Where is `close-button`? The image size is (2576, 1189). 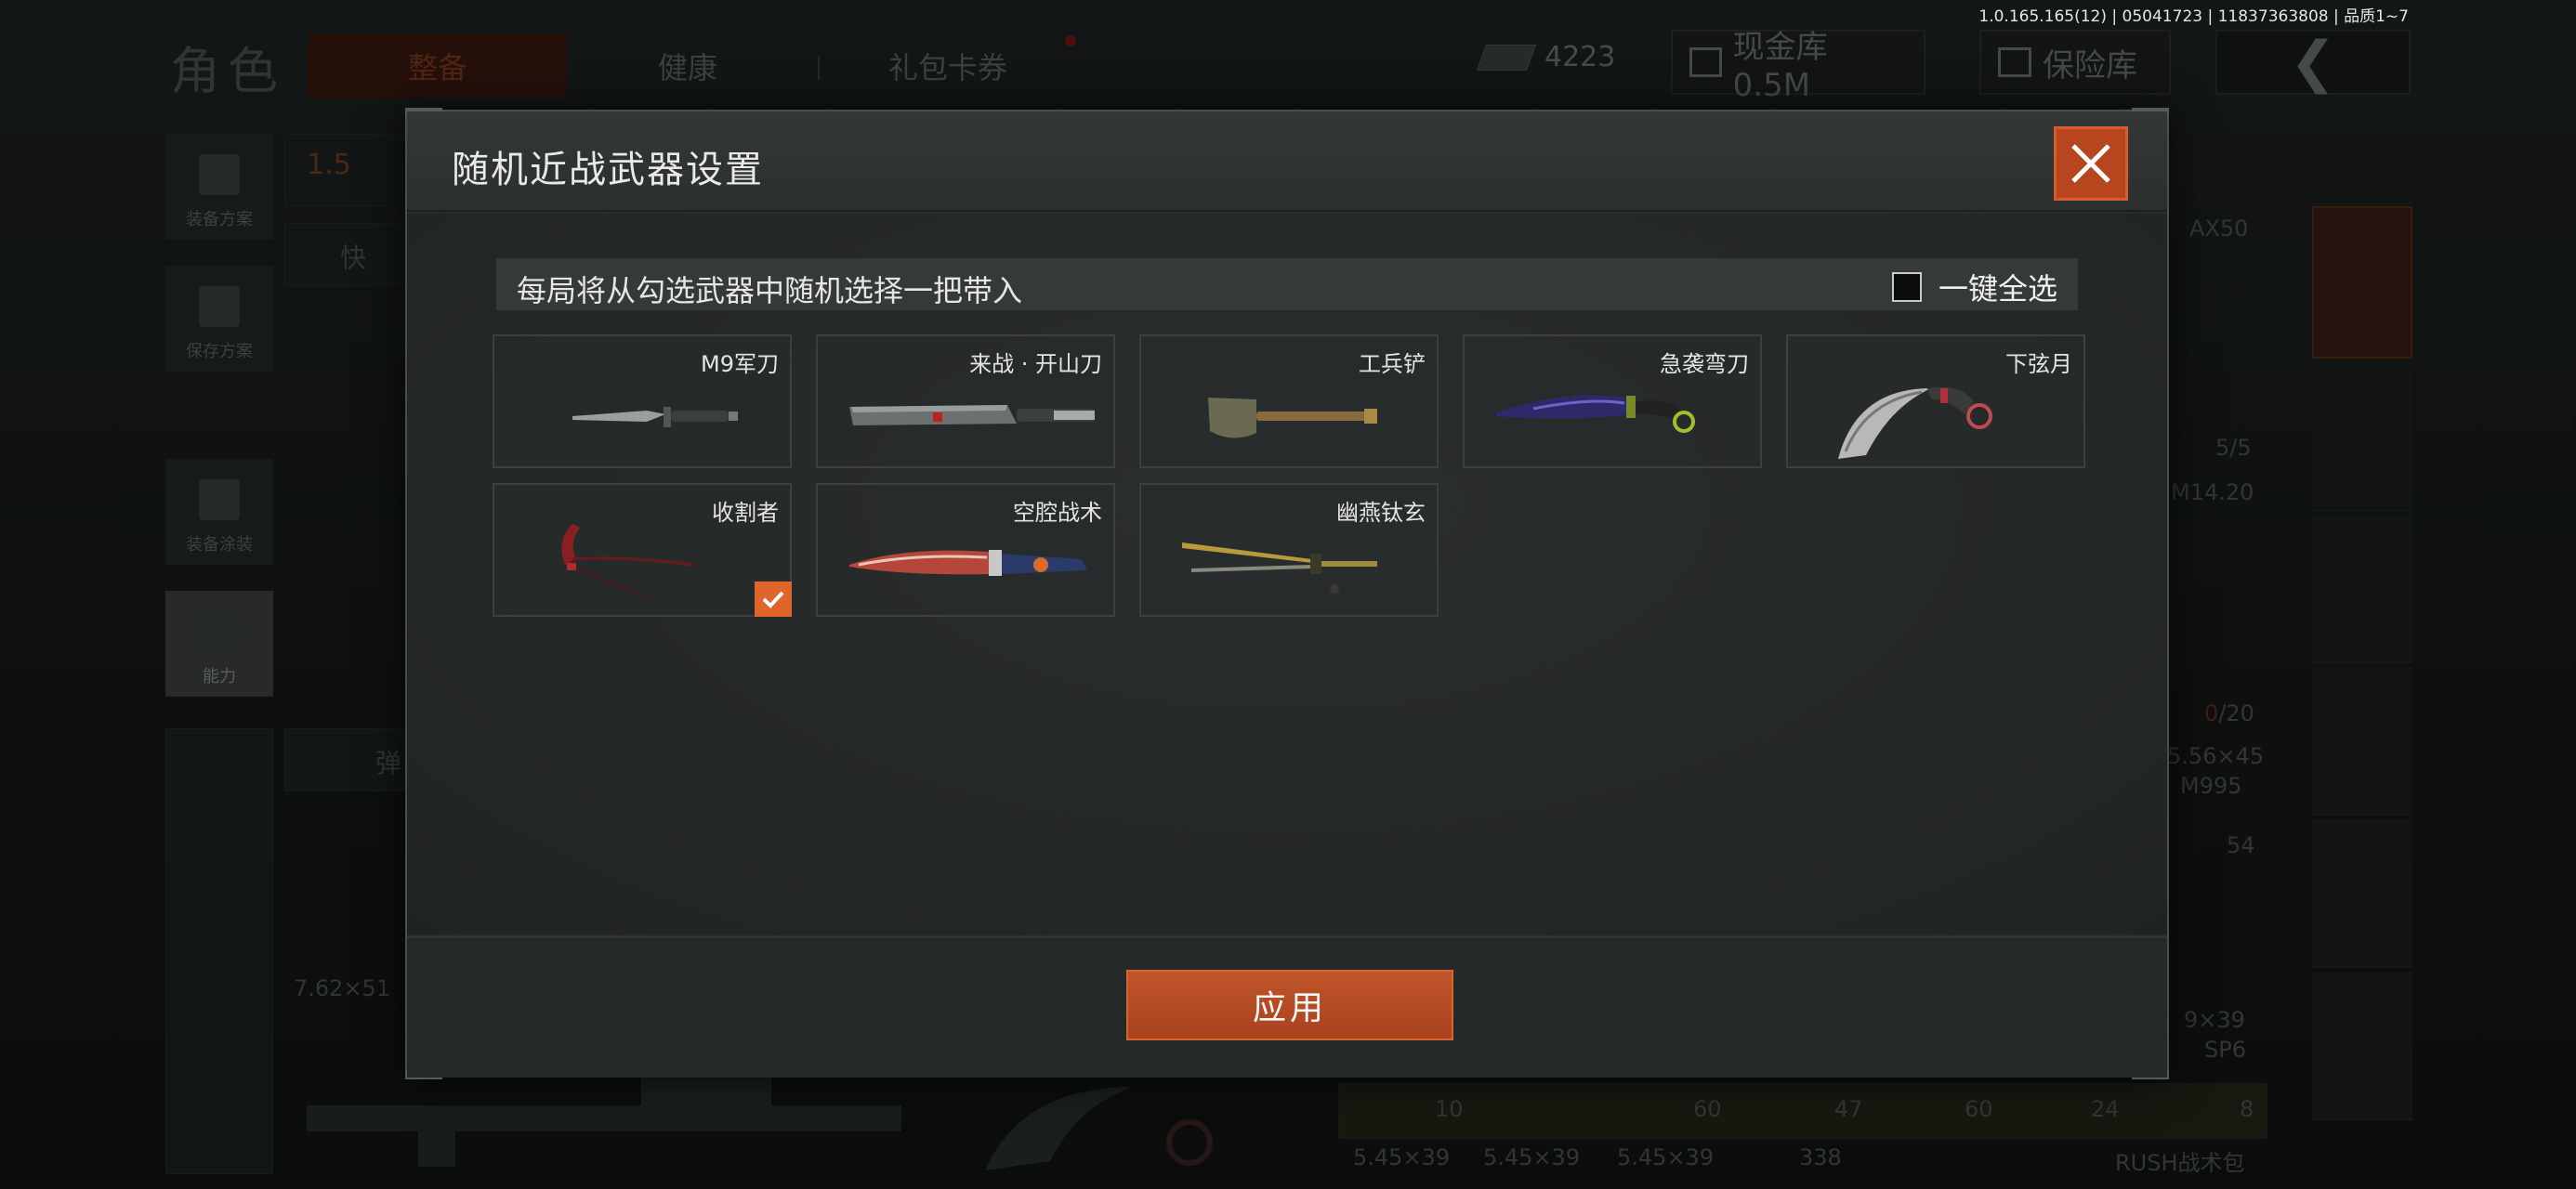 close-button is located at coordinates (2091, 163).